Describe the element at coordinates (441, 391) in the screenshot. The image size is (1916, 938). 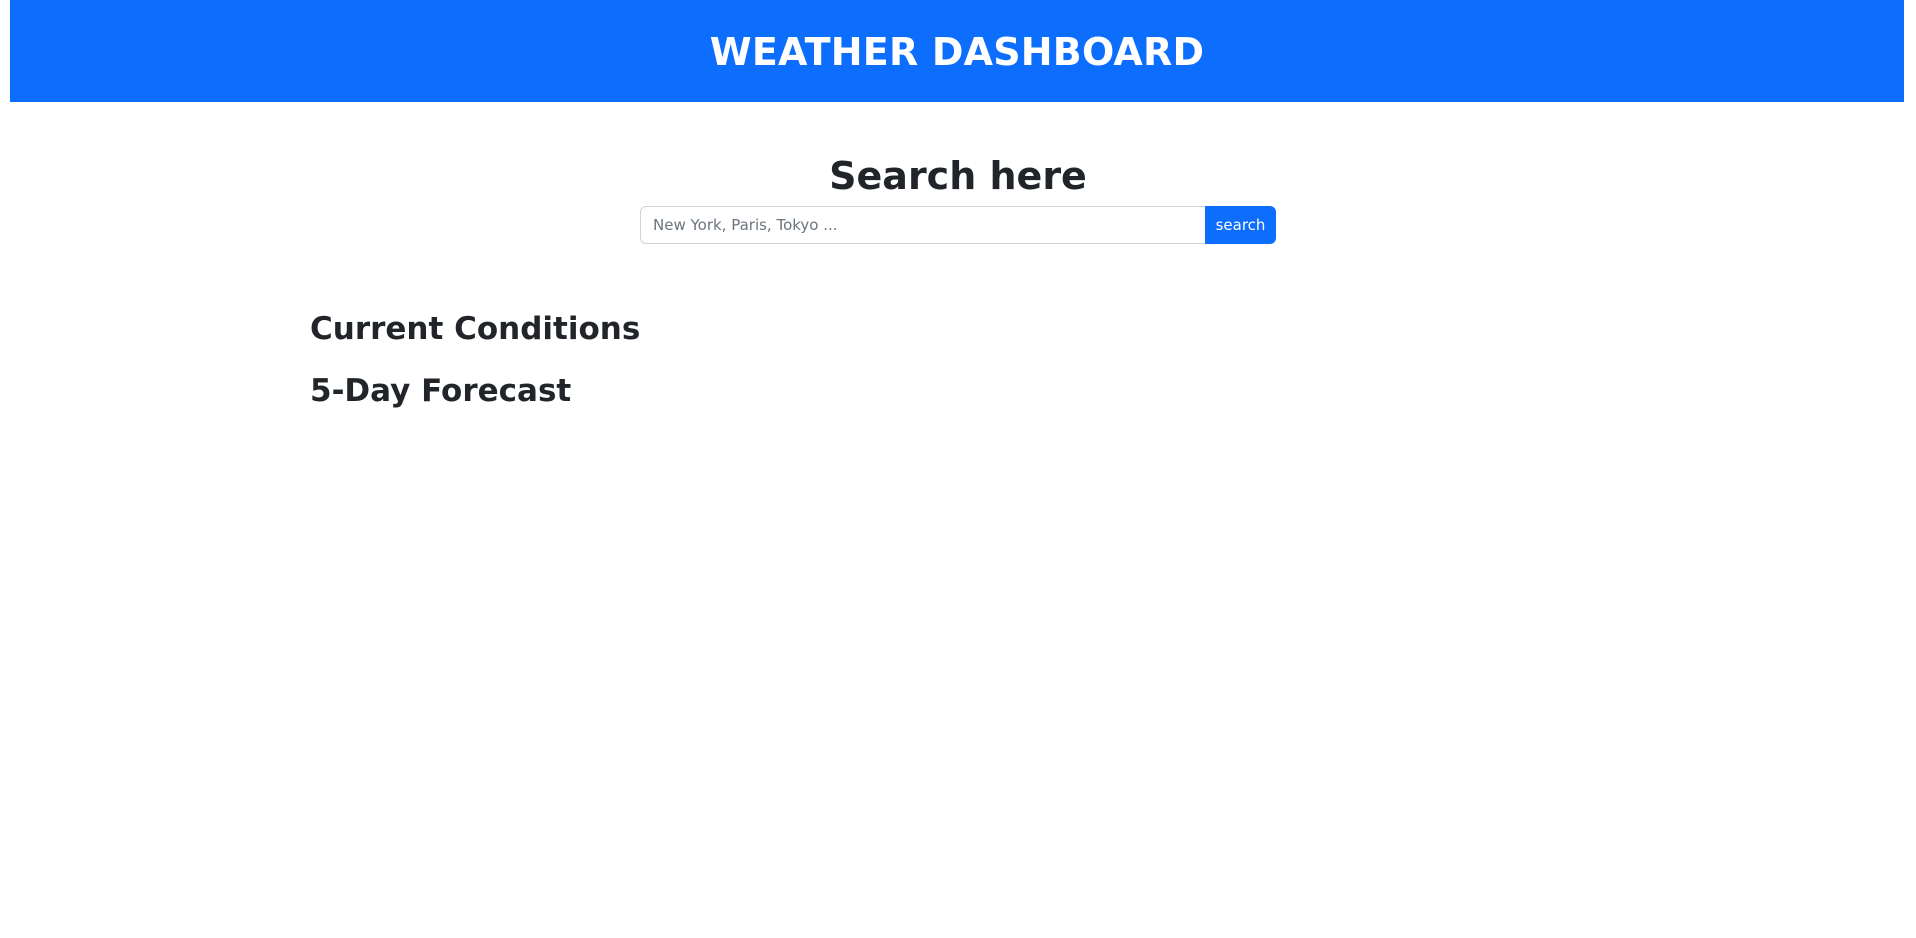
I see `forecast-heading: 5-Day Forecast` at that location.